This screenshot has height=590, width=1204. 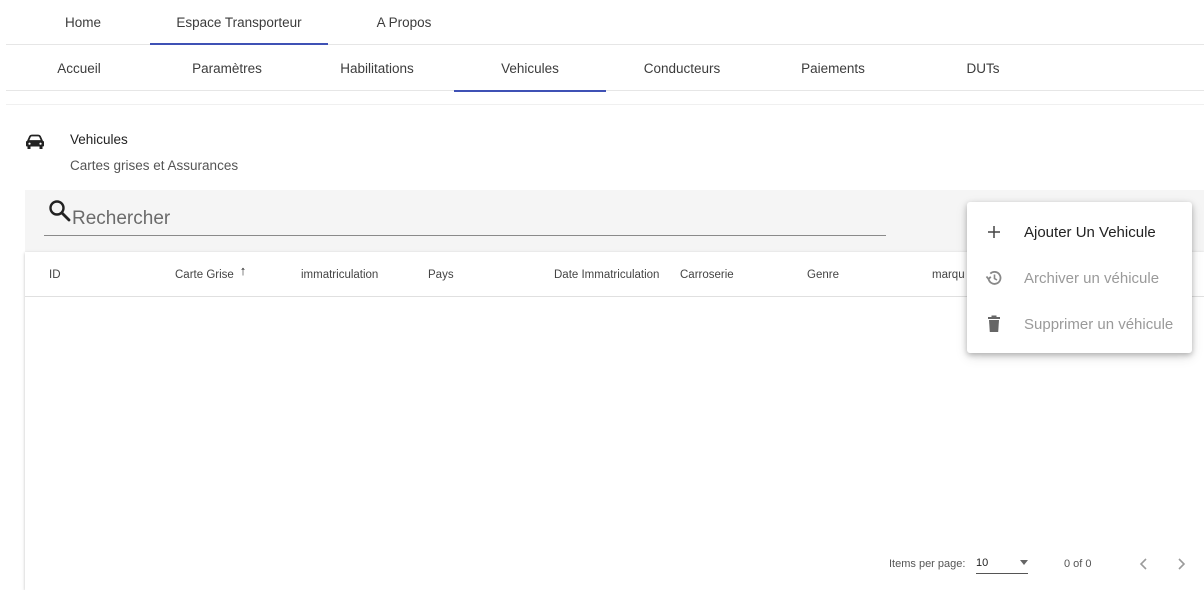 I want to click on sort-arrow-up-icon: ↑, so click(x=243, y=270).